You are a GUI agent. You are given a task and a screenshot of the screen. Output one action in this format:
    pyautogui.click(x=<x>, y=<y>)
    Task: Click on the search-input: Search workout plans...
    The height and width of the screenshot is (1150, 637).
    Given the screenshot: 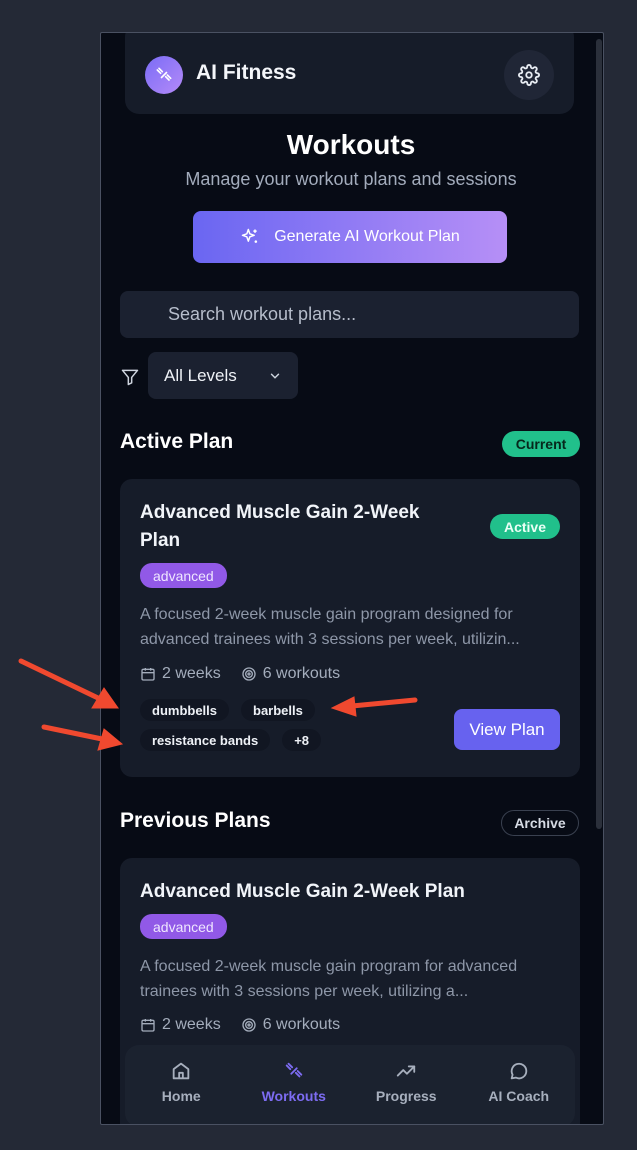 What is the action you would take?
    pyautogui.click(x=349, y=314)
    